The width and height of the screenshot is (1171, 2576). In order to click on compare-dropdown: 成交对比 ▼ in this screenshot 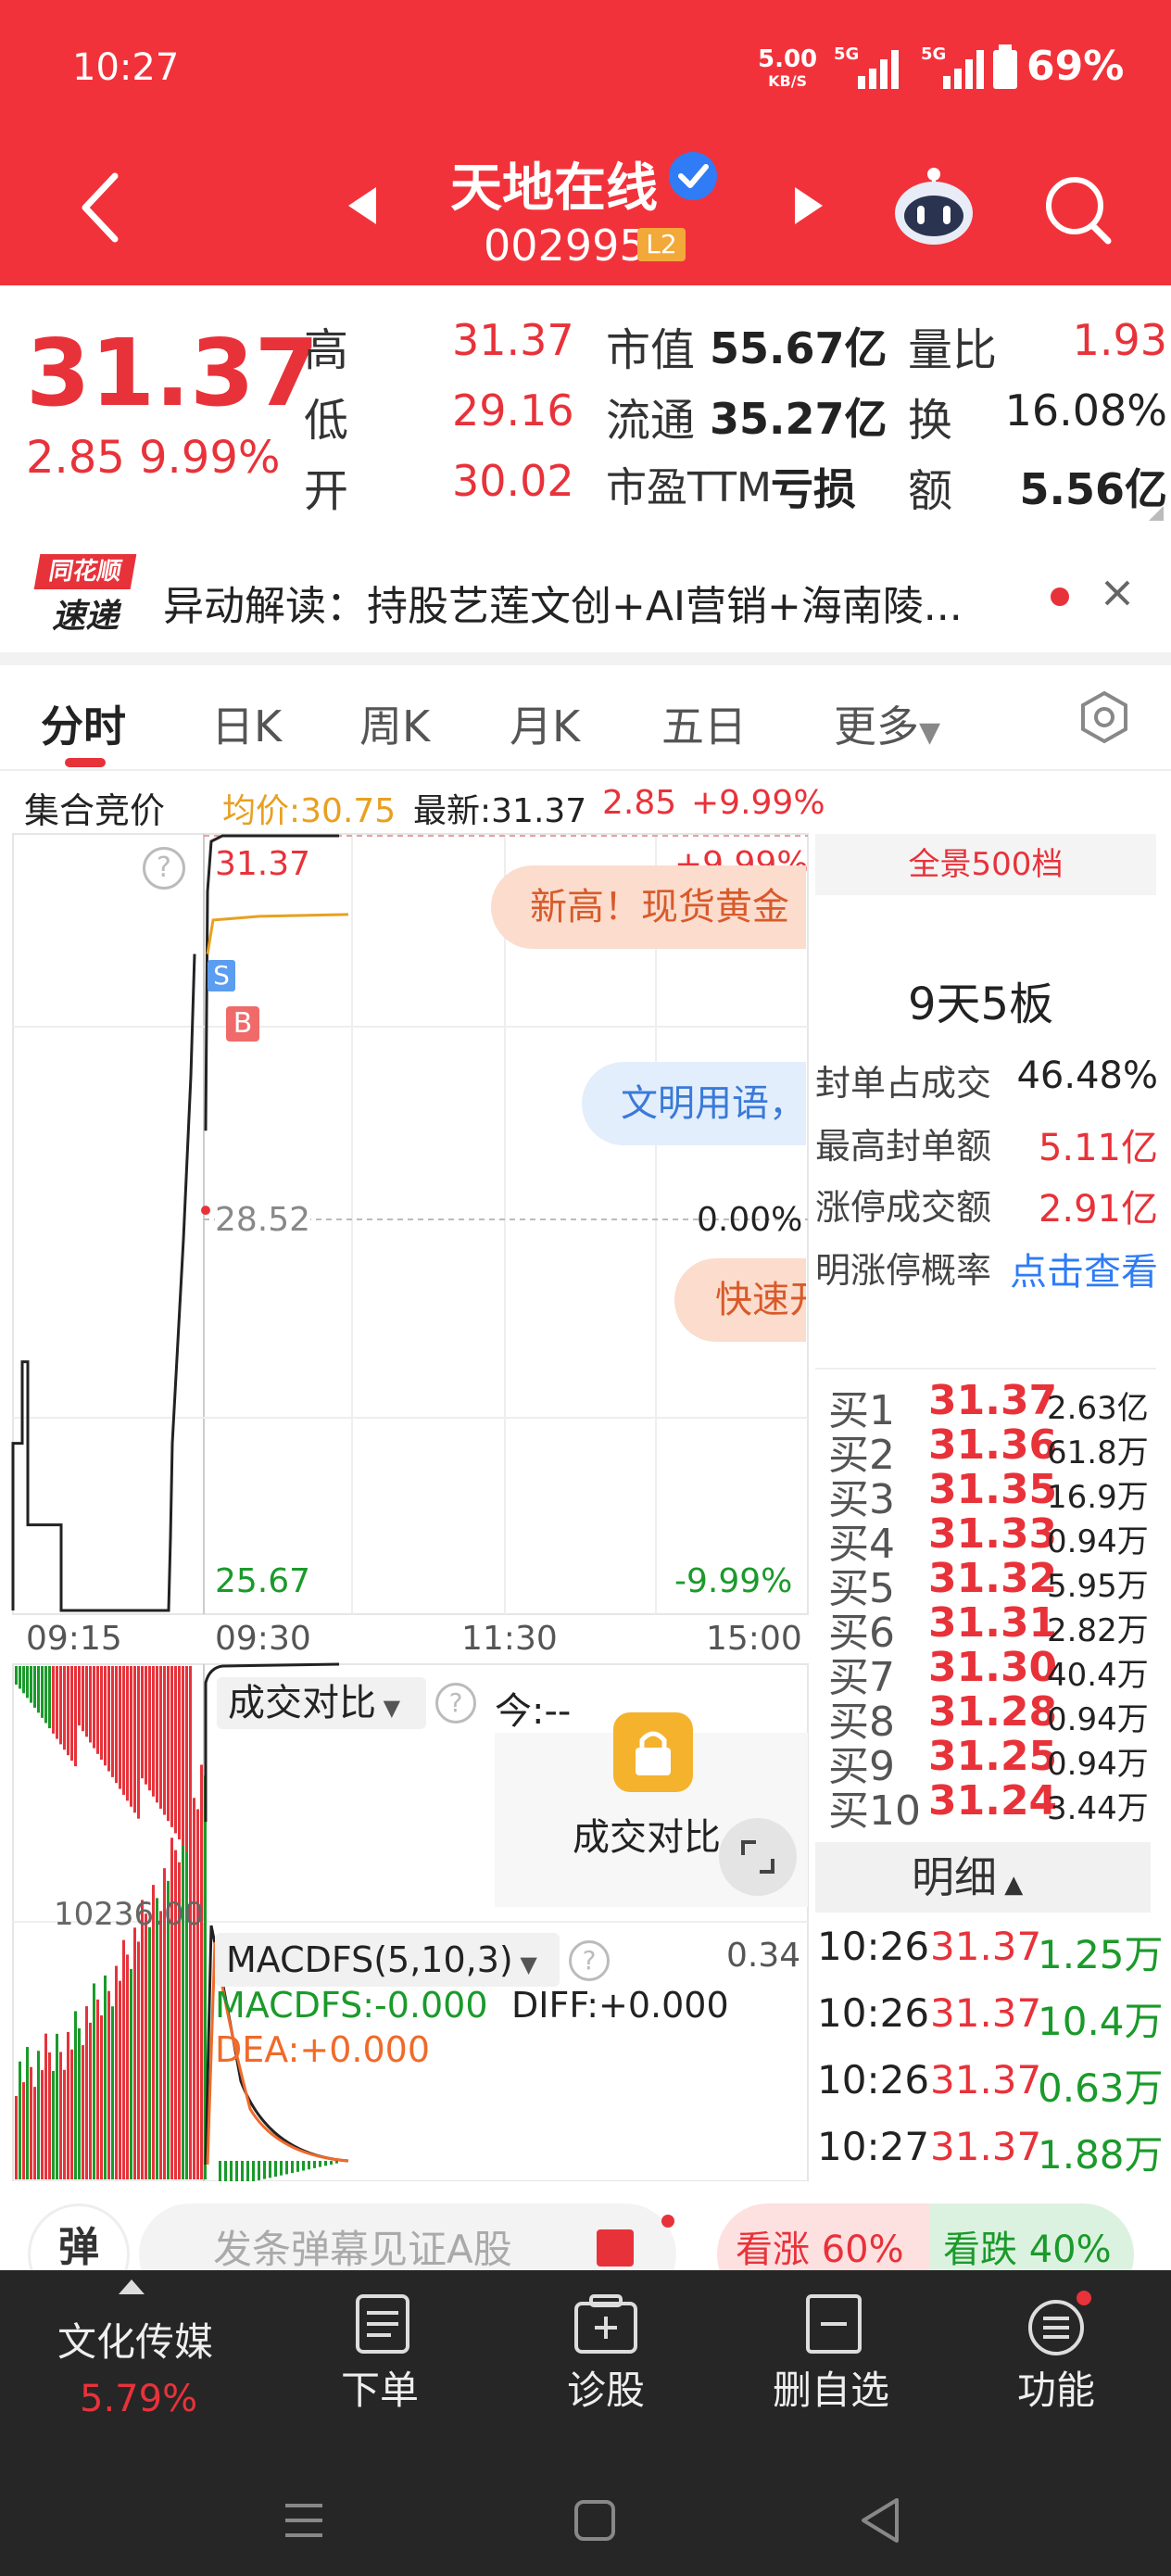, I will do `click(322, 1703)`.